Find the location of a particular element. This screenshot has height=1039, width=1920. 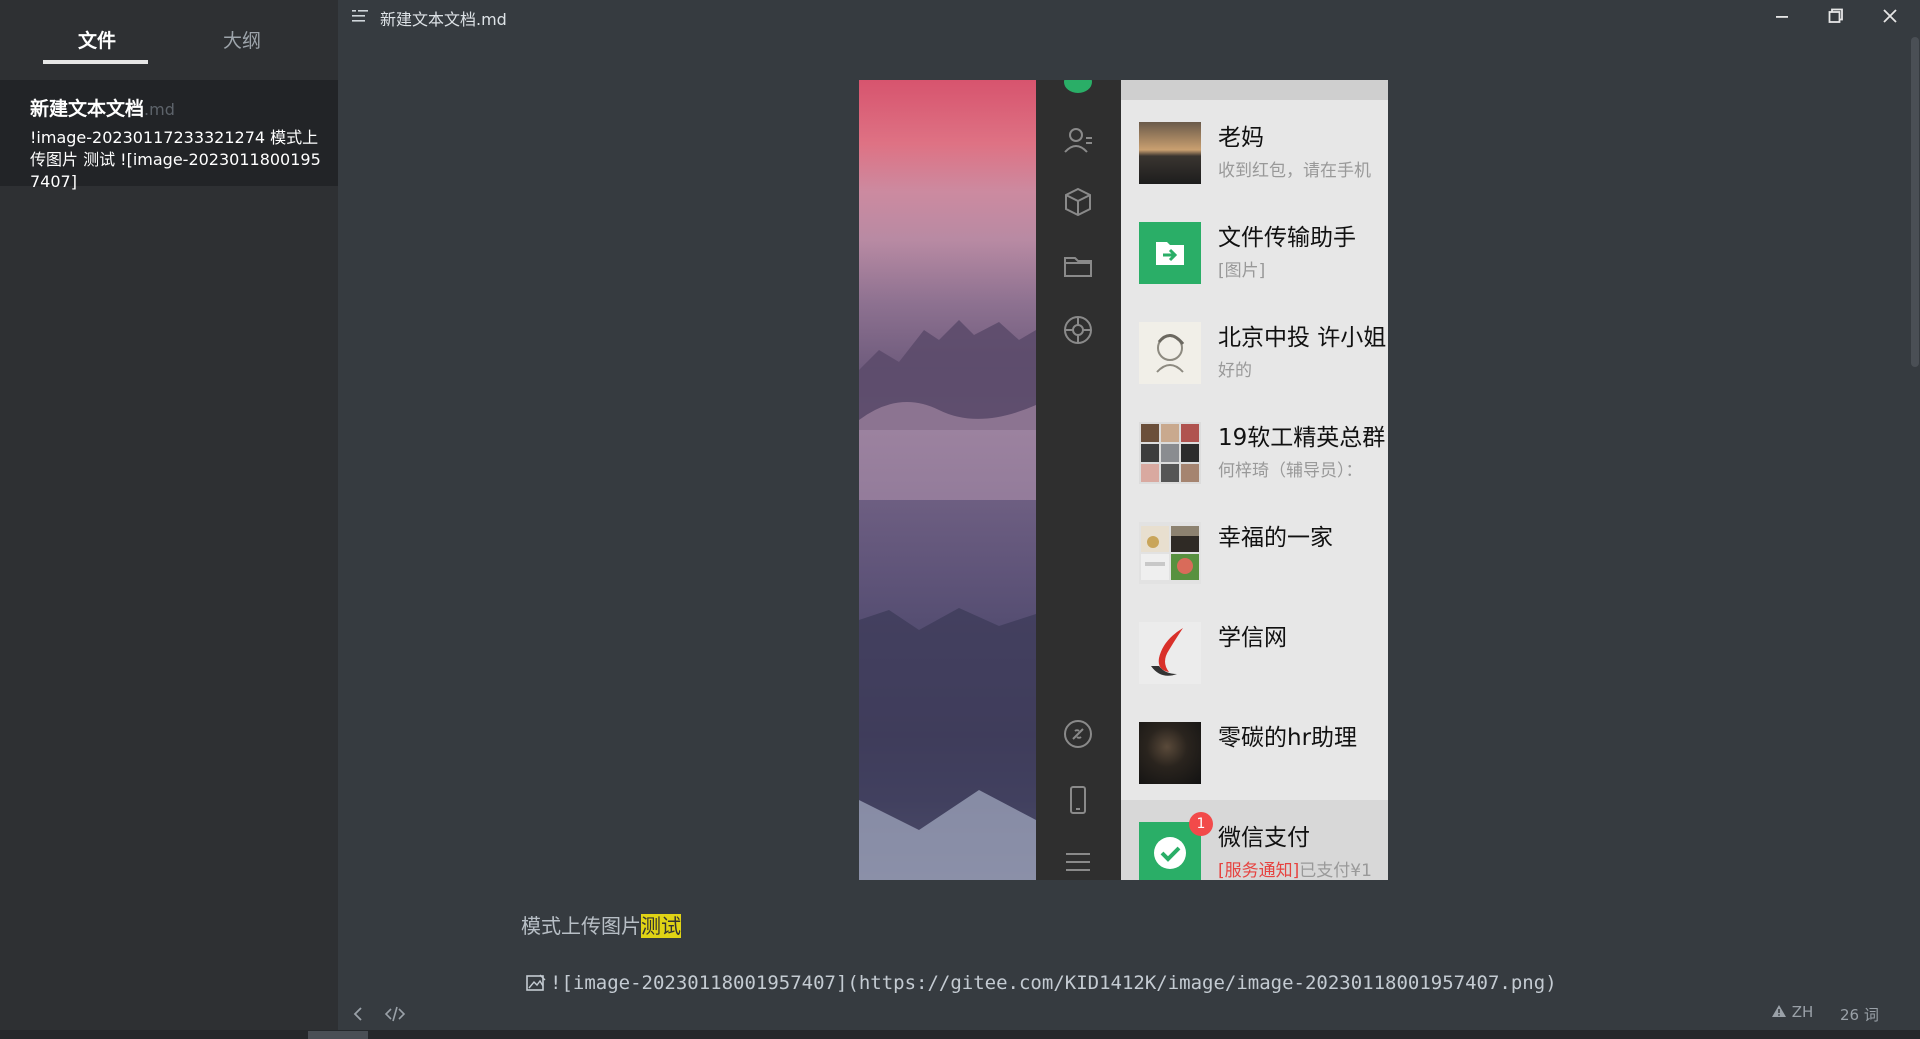

chat-item: 文件传输助手 [图片] is located at coordinates (1254, 250).